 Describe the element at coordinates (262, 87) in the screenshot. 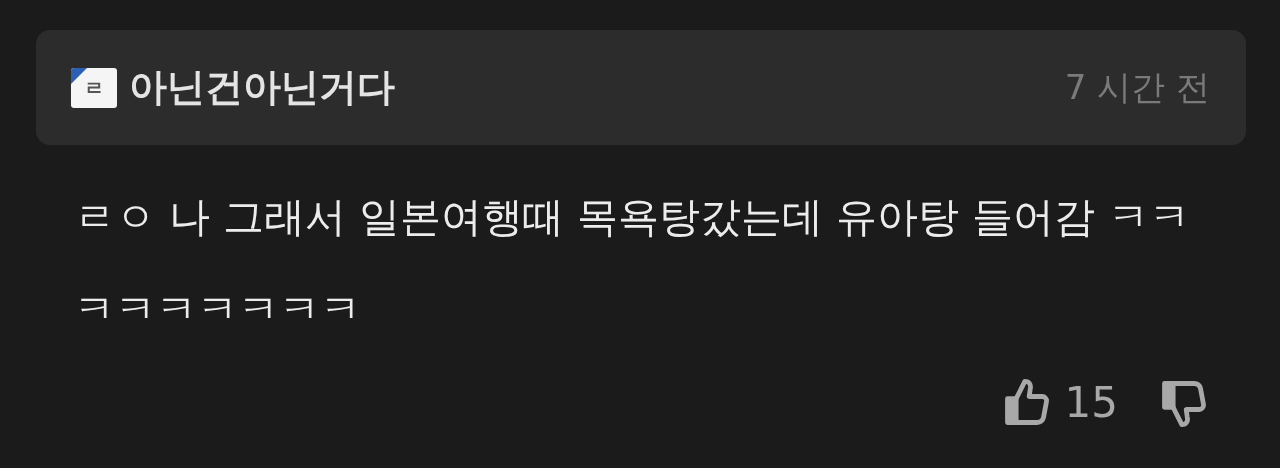

I see `username: 아닌건아닌거다` at that location.